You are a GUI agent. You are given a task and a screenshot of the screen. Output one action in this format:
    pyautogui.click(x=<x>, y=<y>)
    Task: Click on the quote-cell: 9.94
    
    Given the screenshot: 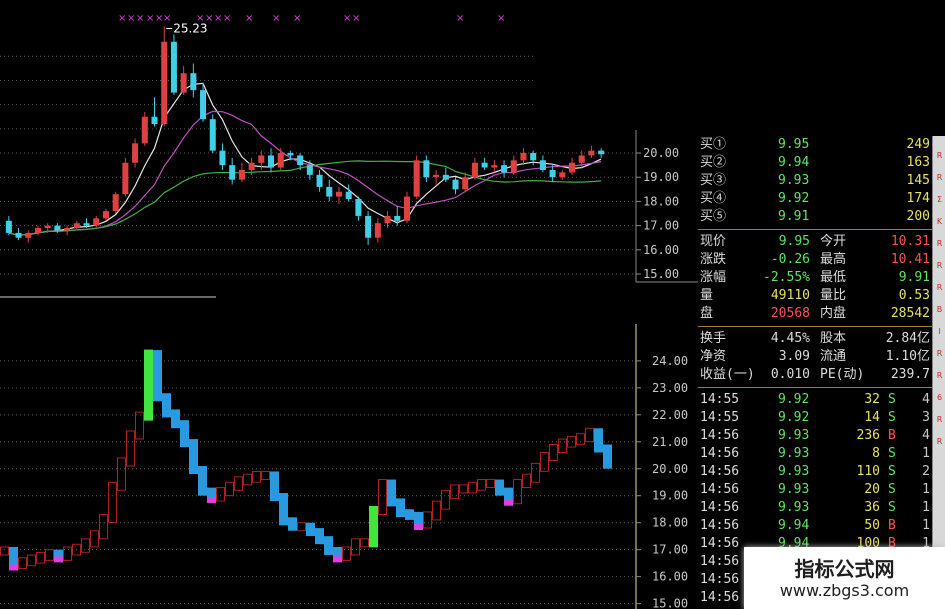 What is the action you would take?
    pyautogui.click(x=794, y=525)
    